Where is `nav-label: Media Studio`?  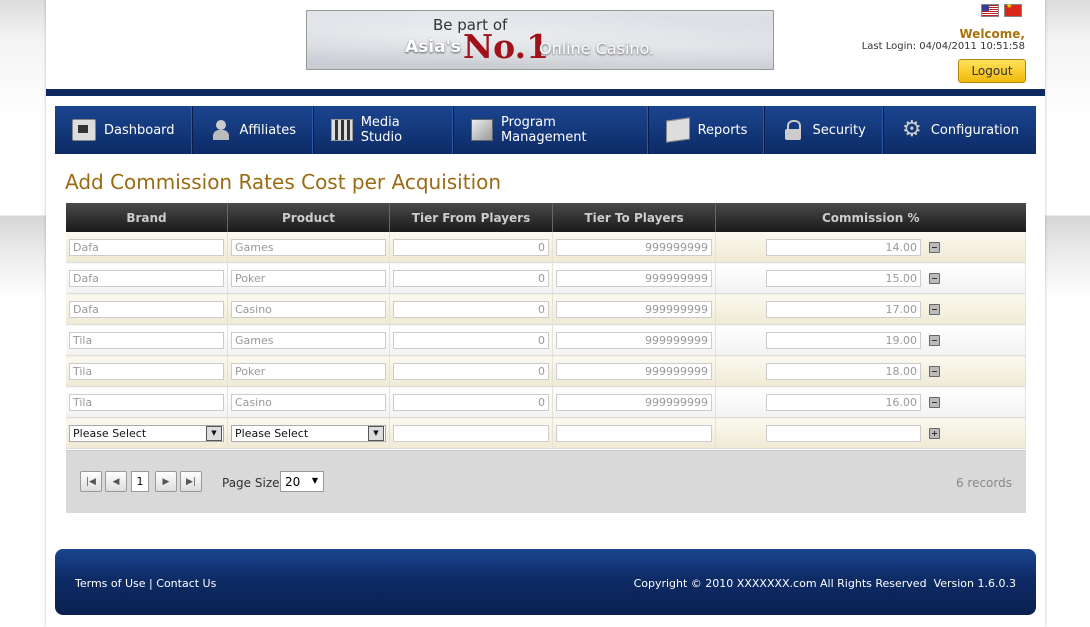 nav-label: Media Studio is located at coordinates (381, 130).